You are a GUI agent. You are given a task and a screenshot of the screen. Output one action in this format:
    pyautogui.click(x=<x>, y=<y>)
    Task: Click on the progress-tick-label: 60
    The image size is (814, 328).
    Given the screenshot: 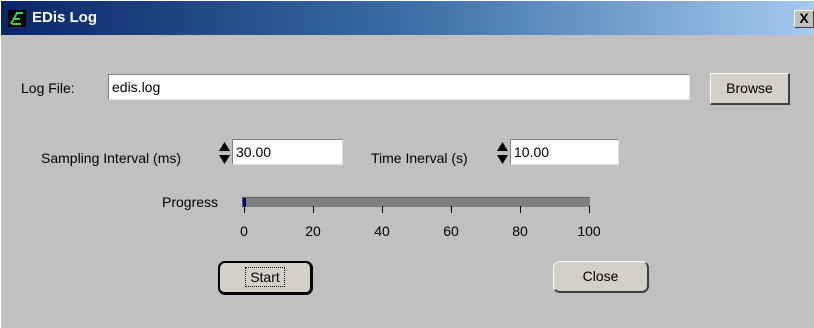 What is the action you would take?
    pyautogui.click(x=451, y=231)
    